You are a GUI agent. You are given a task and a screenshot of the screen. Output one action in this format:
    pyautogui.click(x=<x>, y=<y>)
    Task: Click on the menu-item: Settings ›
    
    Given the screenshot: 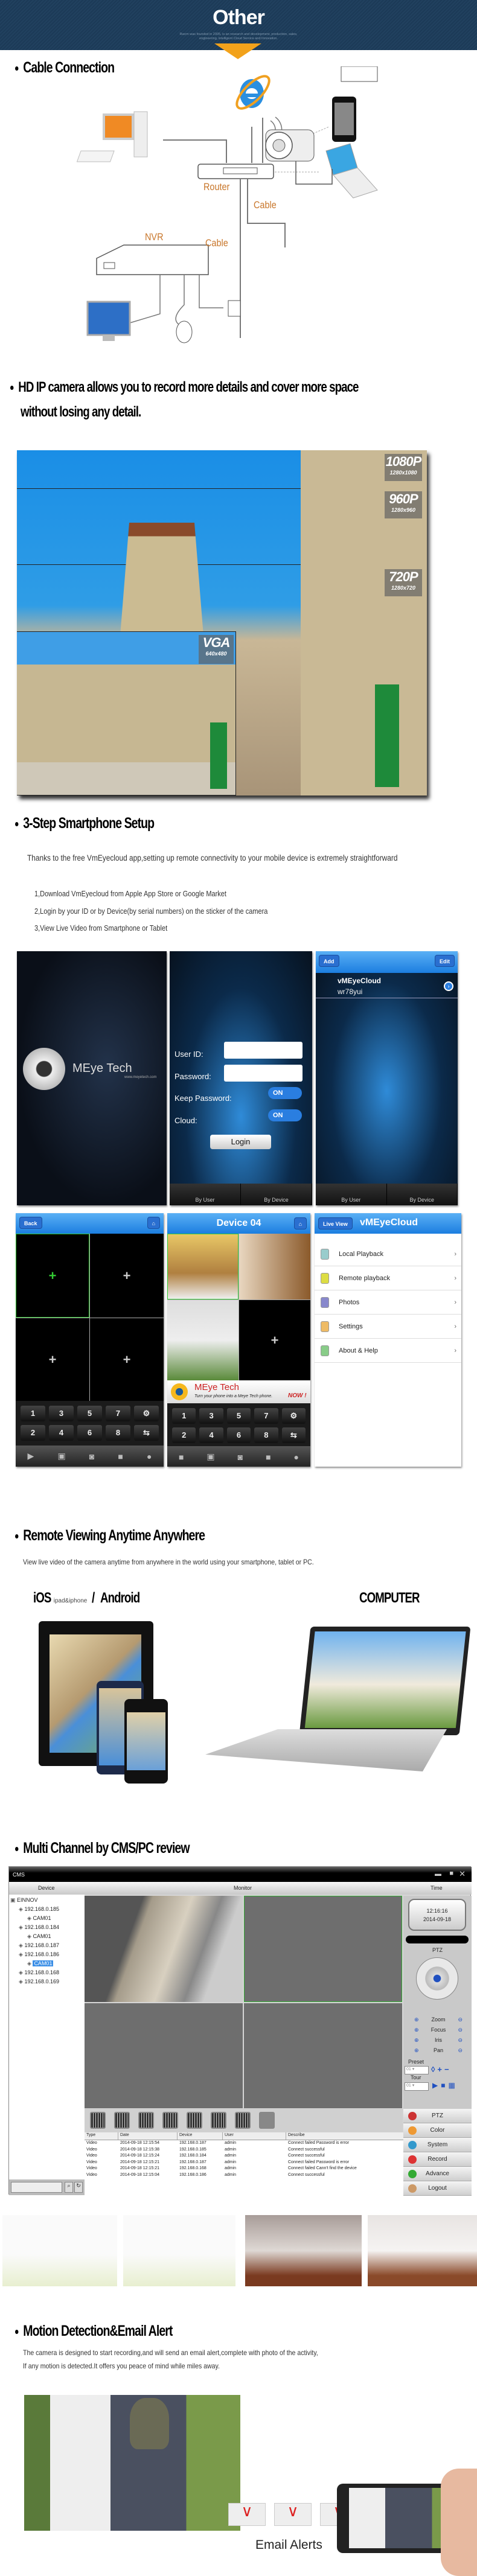 What is the action you would take?
    pyautogui.click(x=388, y=1327)
    